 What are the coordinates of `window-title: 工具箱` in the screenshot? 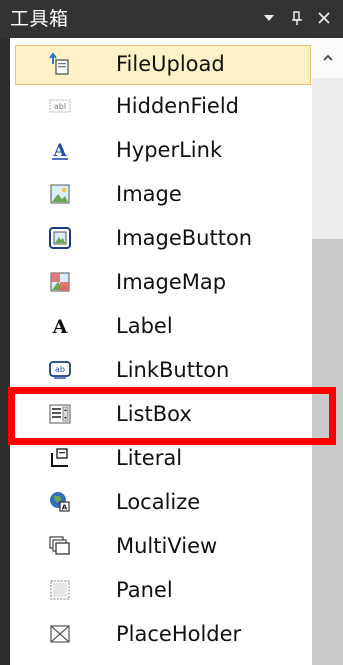 It's located at (39, 19).